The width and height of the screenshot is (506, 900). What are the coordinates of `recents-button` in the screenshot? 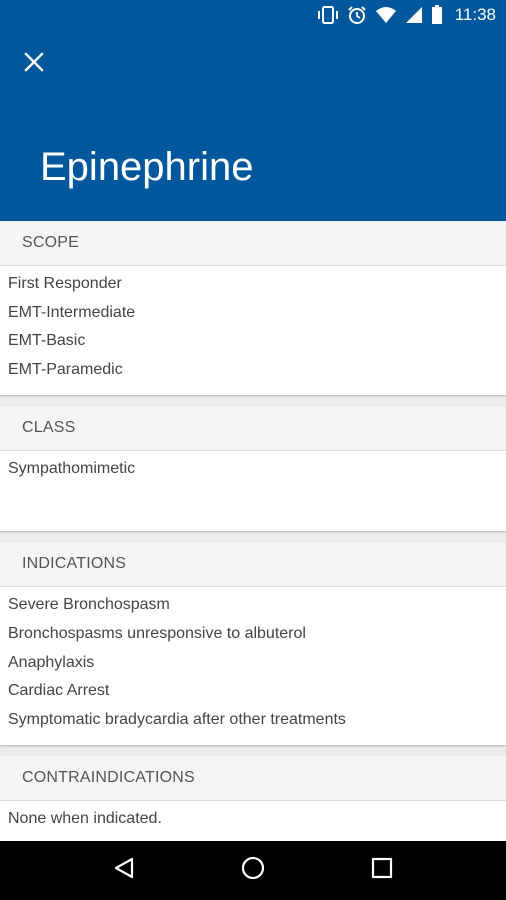 It's located at (382, 870).